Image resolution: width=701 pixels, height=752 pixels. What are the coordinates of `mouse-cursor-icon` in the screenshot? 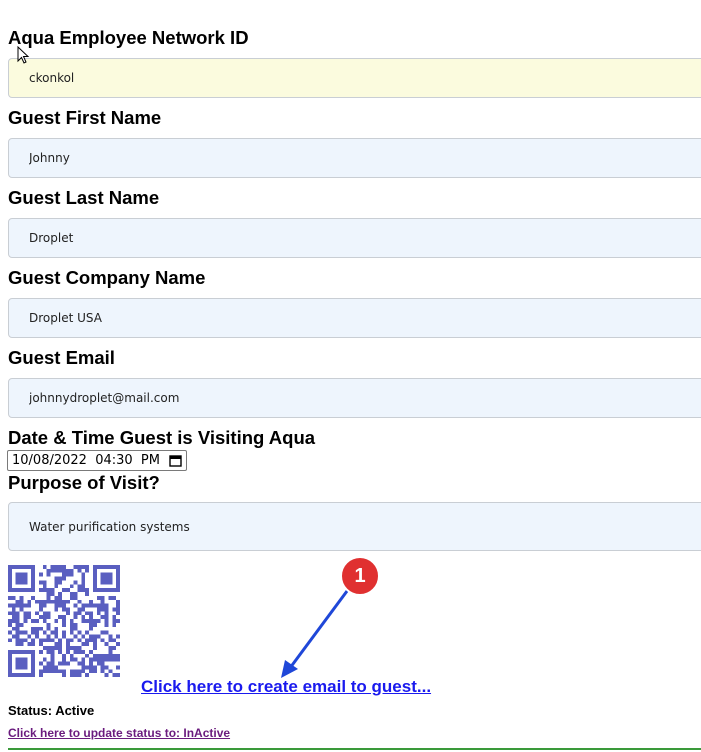 It's located at (23, 55).